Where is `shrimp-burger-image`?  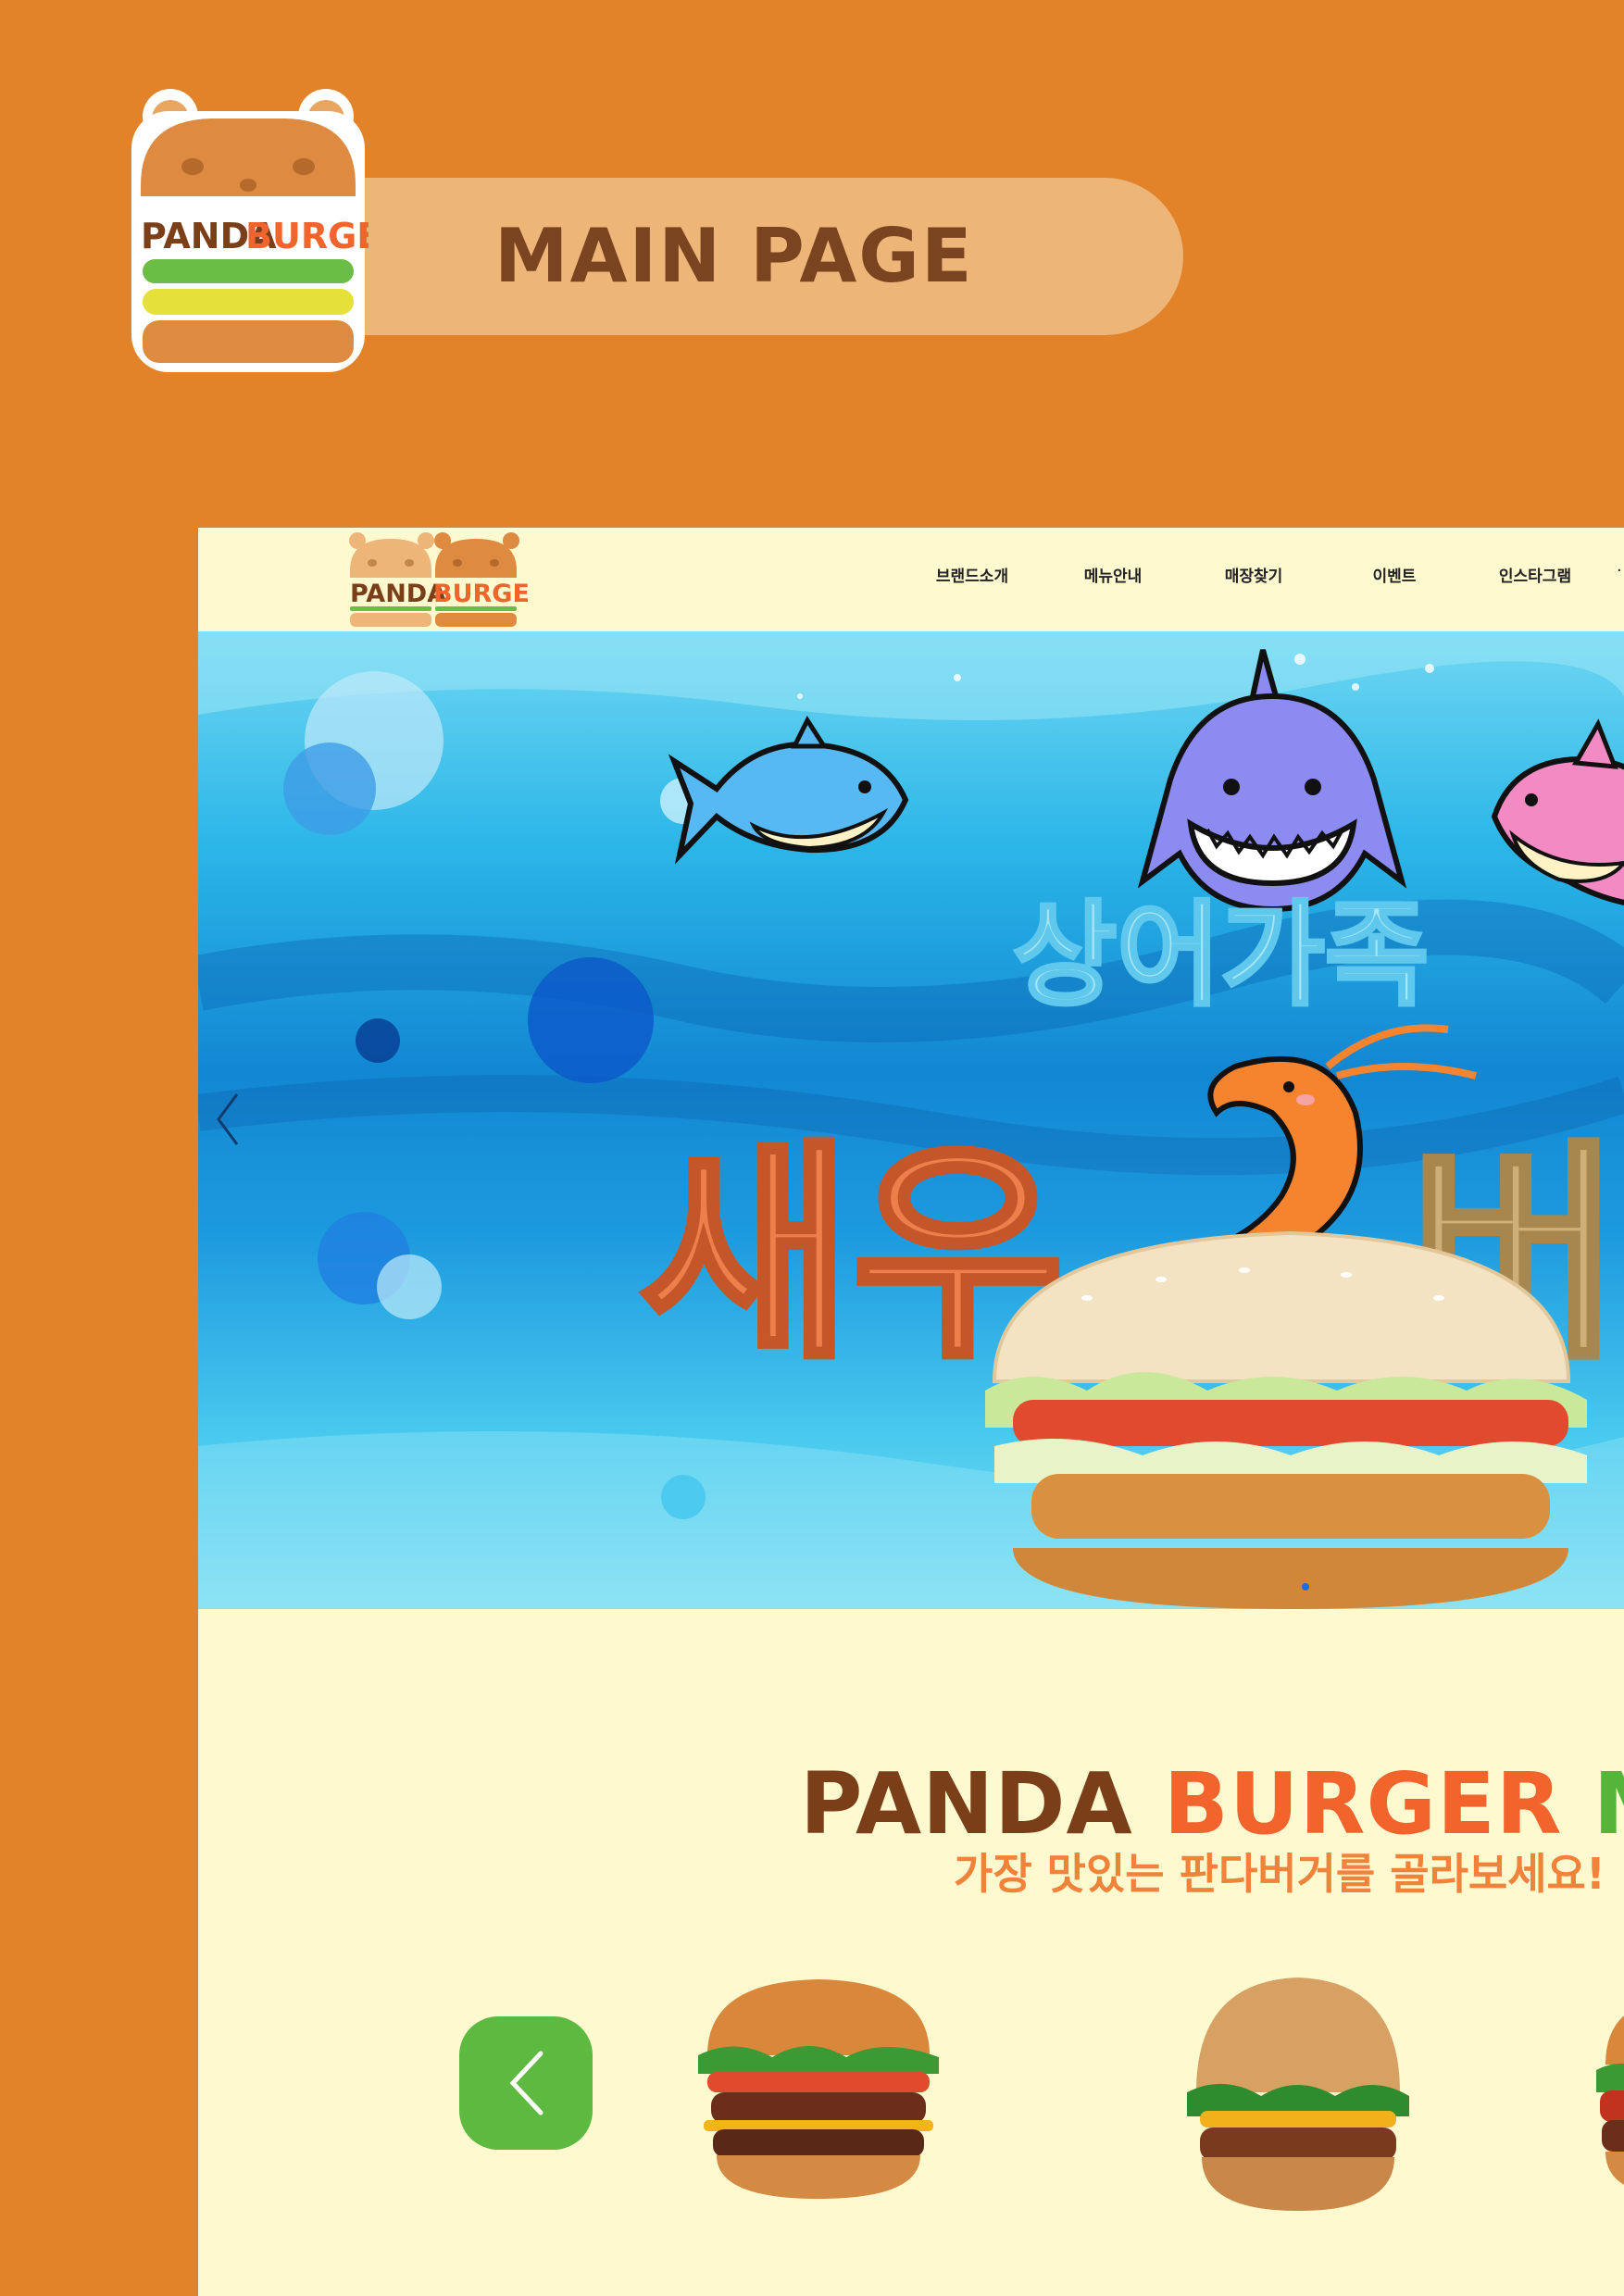 shrimp-burger-image is located at coordinates (1286, 1419).